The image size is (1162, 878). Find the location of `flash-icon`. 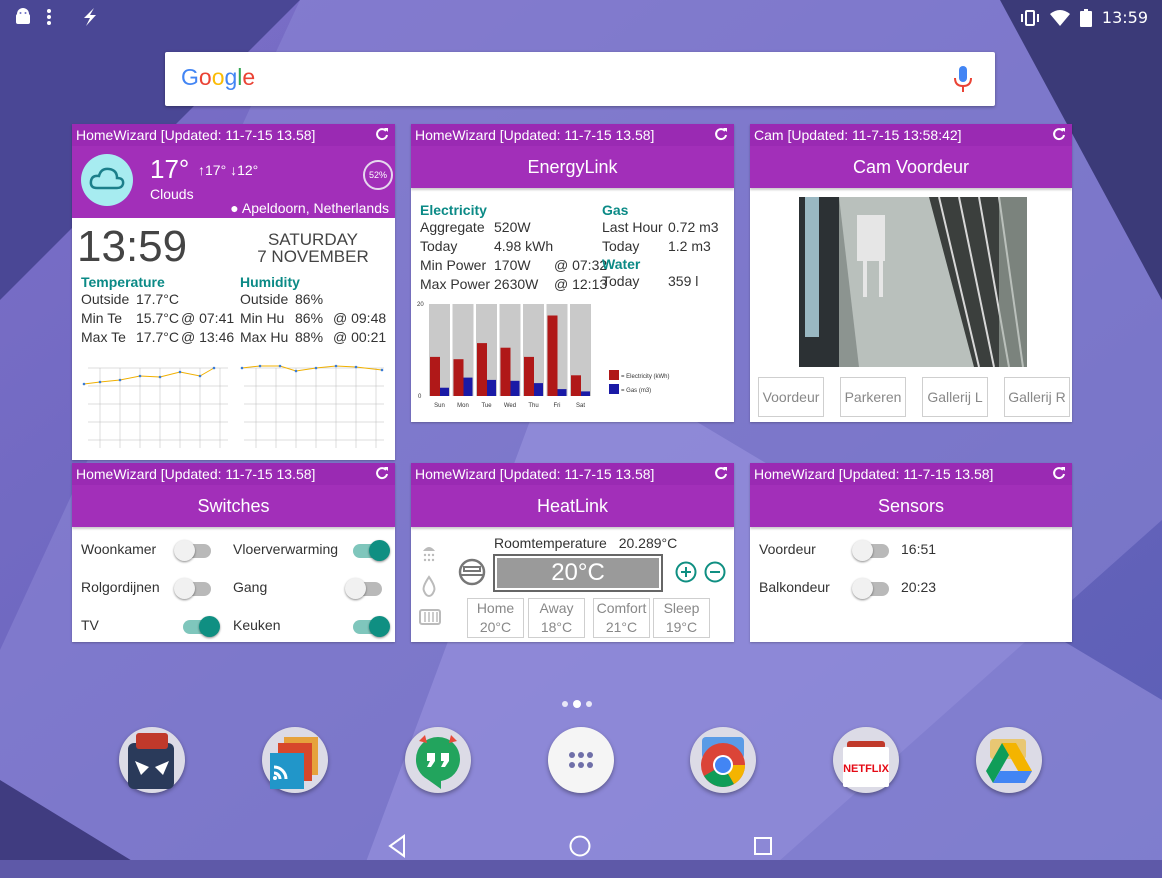

flash-icon is located at coordinates (90, 17).